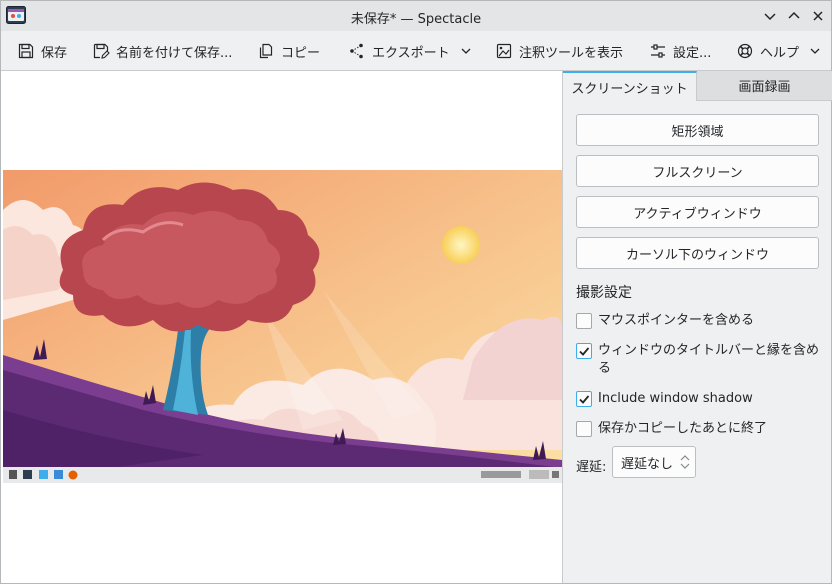 This screenshot has height=584, width=832. I want to click on minimize-button, so click(770, 16).